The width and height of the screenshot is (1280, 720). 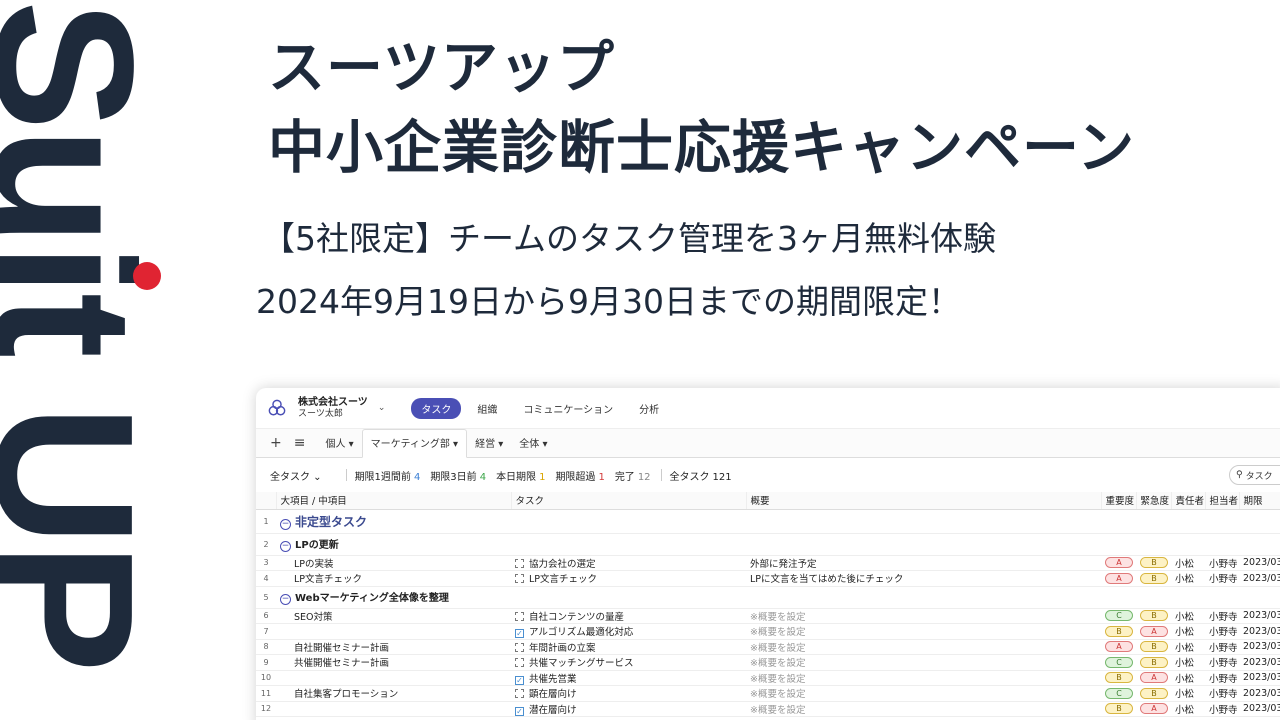 What do you see at coordinates (1259, 501) in the screenshot?
I see `header-due: 期限` at bounding box center [1259, 501].